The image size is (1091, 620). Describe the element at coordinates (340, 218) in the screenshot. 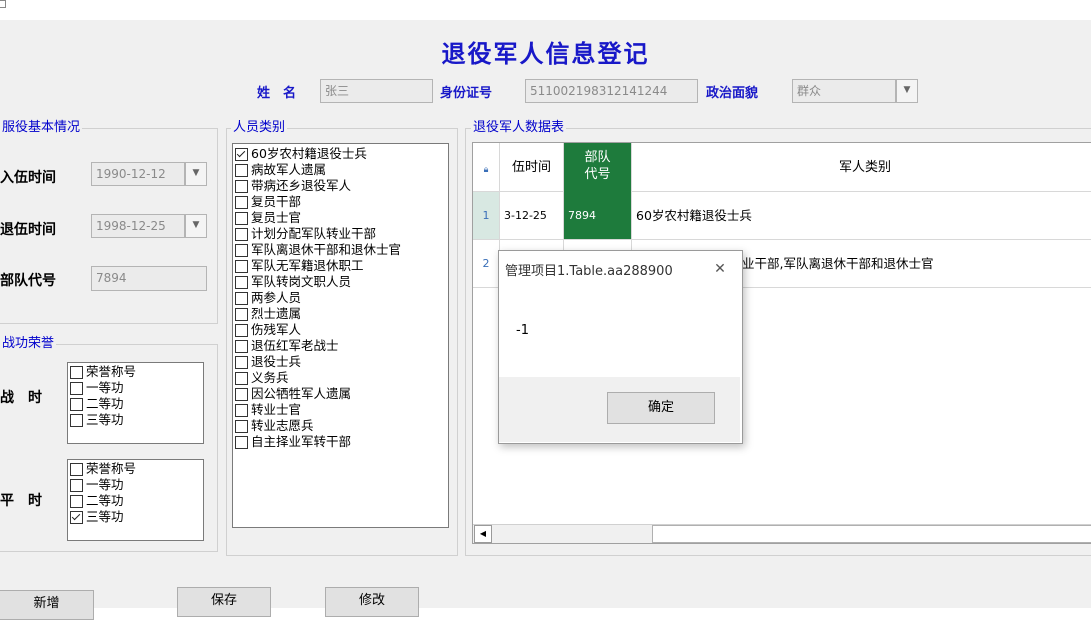

I see `checkbox-item: 复员士官` at that location.